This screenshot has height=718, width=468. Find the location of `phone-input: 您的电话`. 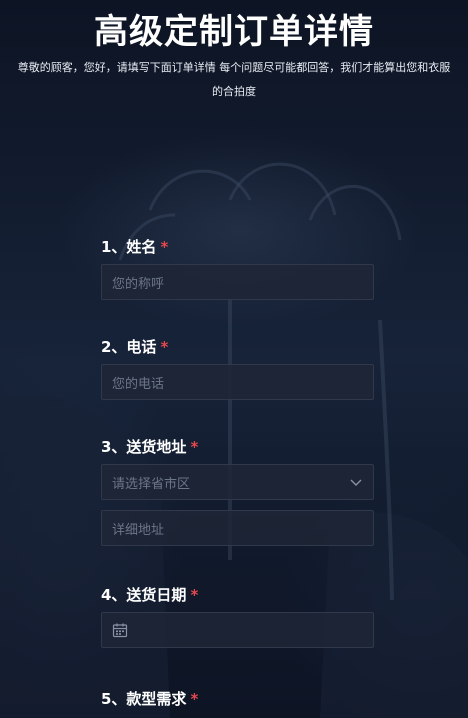

phone-input: 您的电话 is located at coordinates (237, 382).